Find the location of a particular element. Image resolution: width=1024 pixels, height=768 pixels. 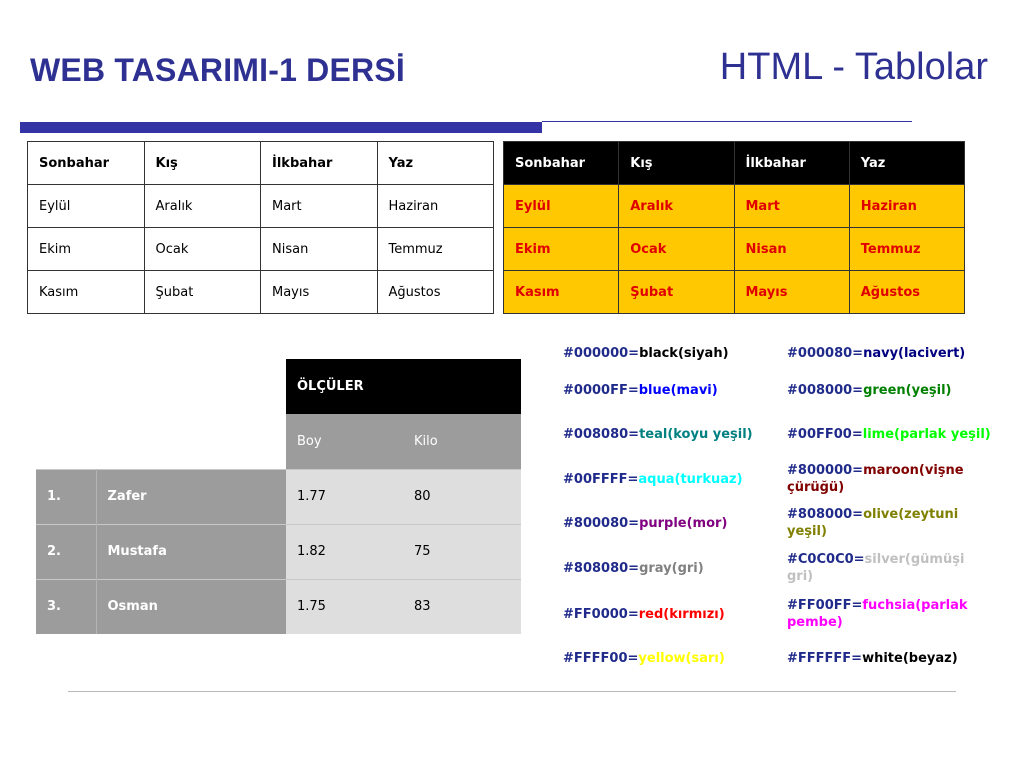

color-name: aqua(turkuaz) is located at coordinates (690, 479).